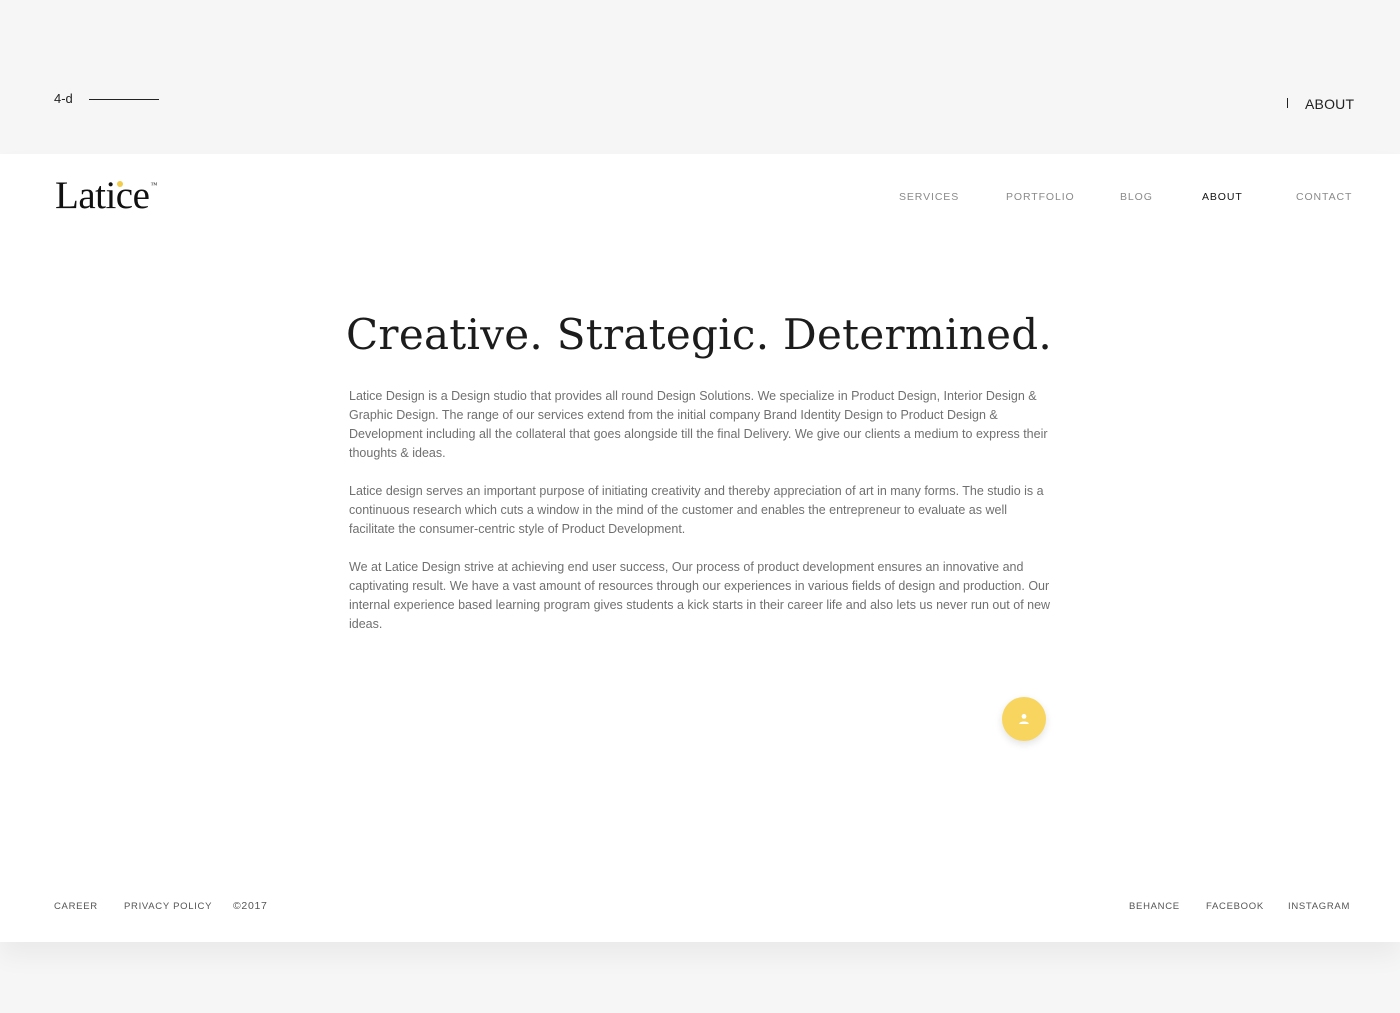 Image resolution: width=1400 pixels, height=1013 pixels. I want to click on nav-item-about: ABOUT, so click(1222, 197).